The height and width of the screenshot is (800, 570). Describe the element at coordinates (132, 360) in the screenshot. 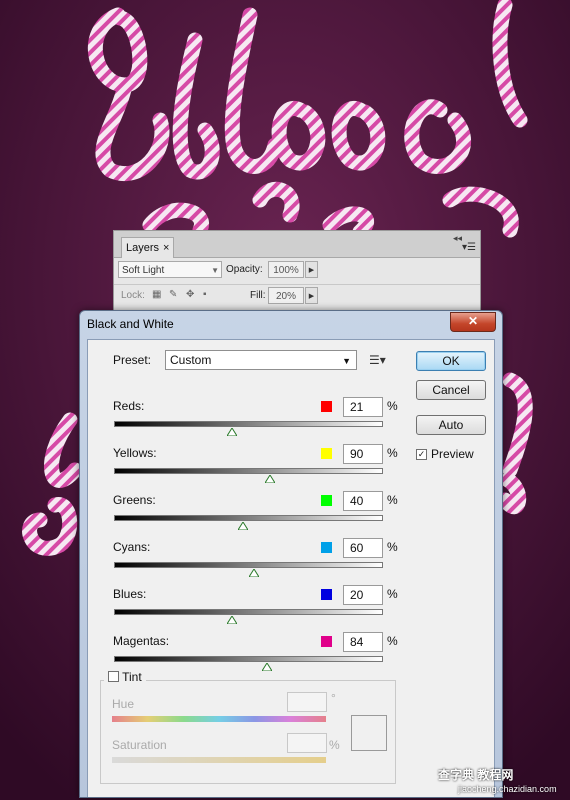

I see `preset-label: Preset:` at that location.